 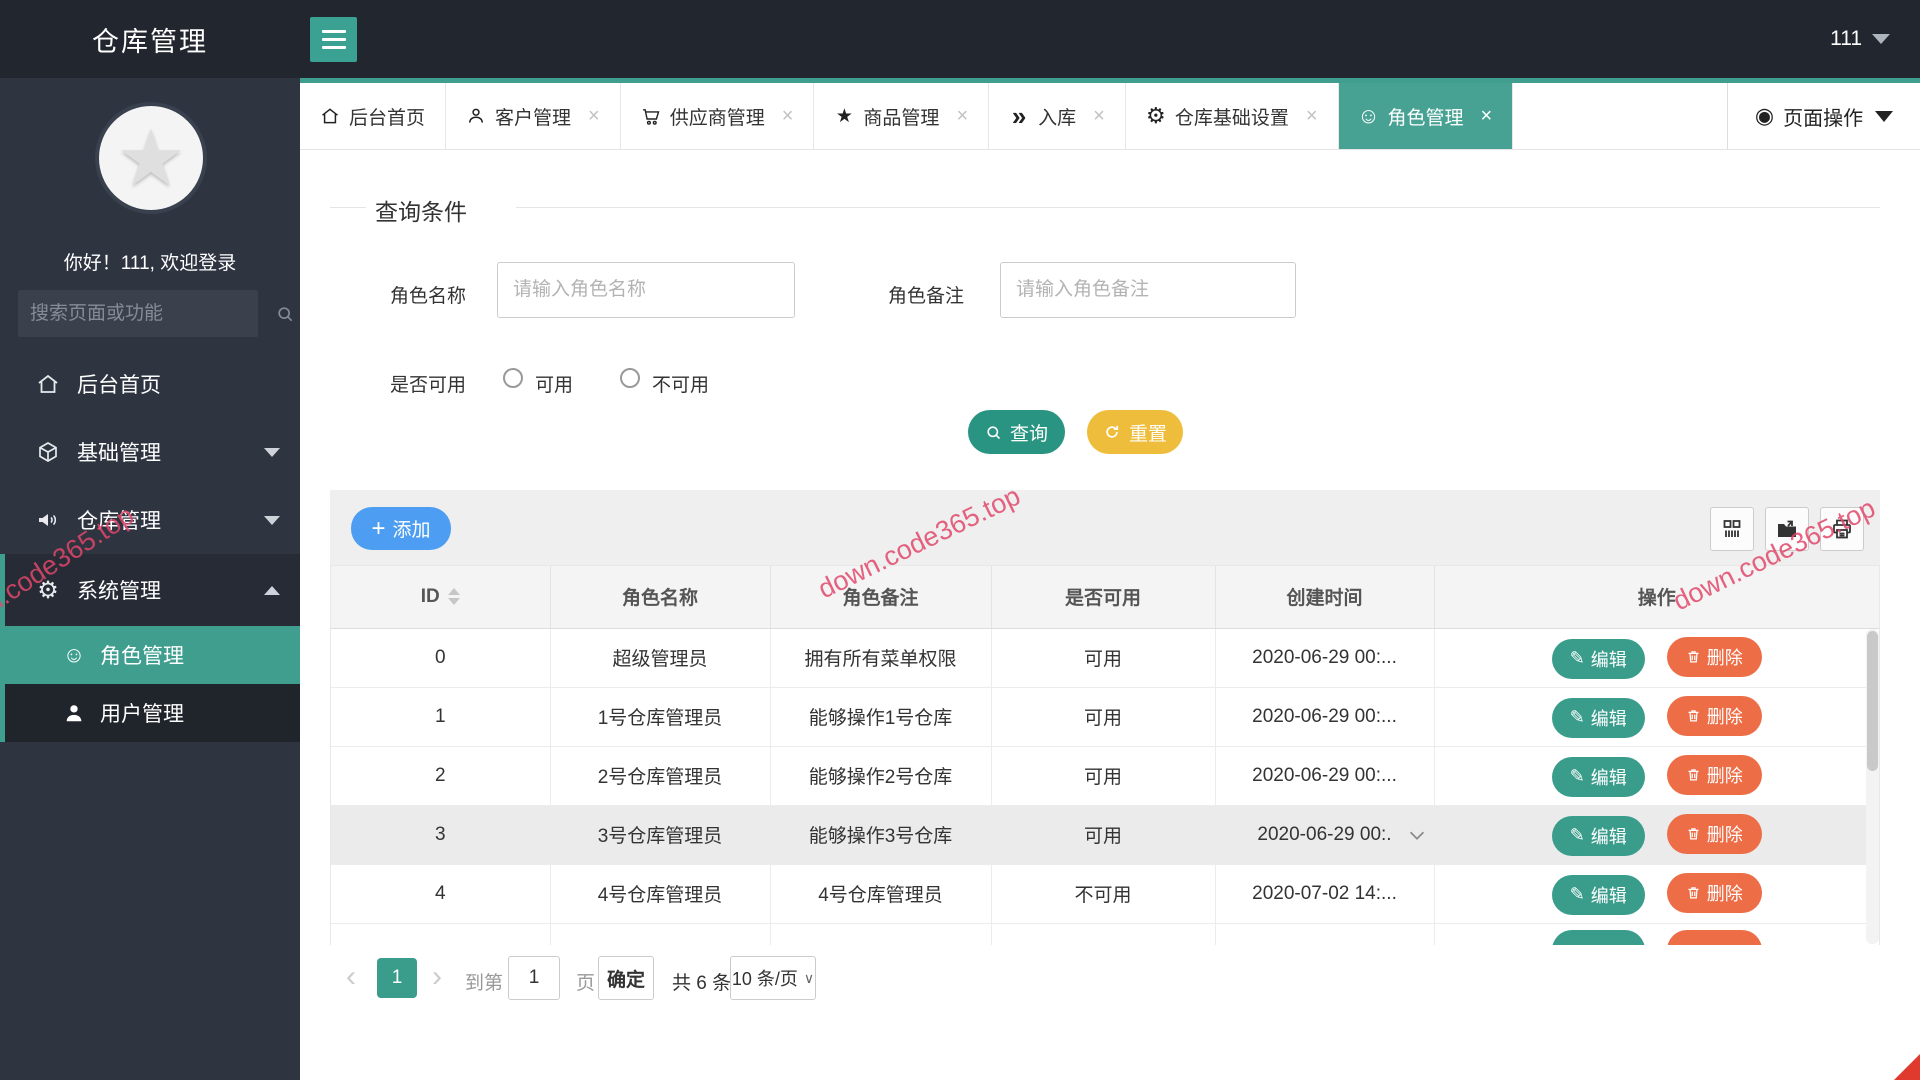 I want to click on home-icon, so click(x=330, y=116).